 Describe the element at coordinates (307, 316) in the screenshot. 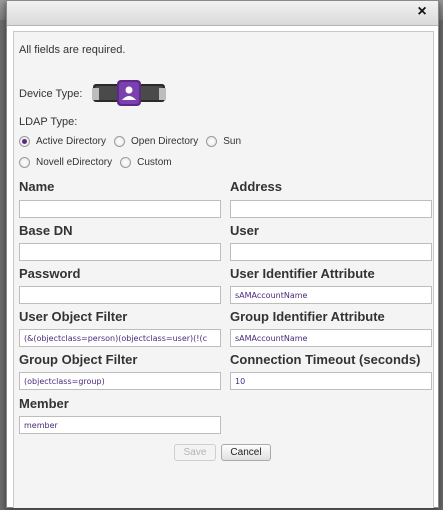

I see `group-identifier-label: Group Identifier Attribute` at that location.